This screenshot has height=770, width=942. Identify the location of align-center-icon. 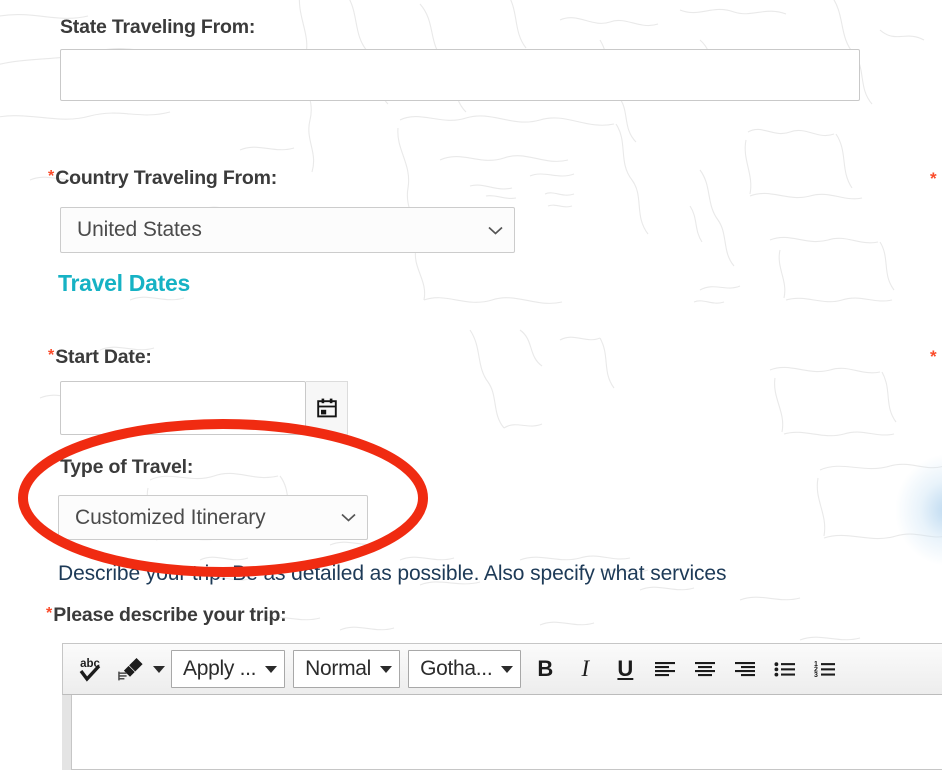
(705, 669).